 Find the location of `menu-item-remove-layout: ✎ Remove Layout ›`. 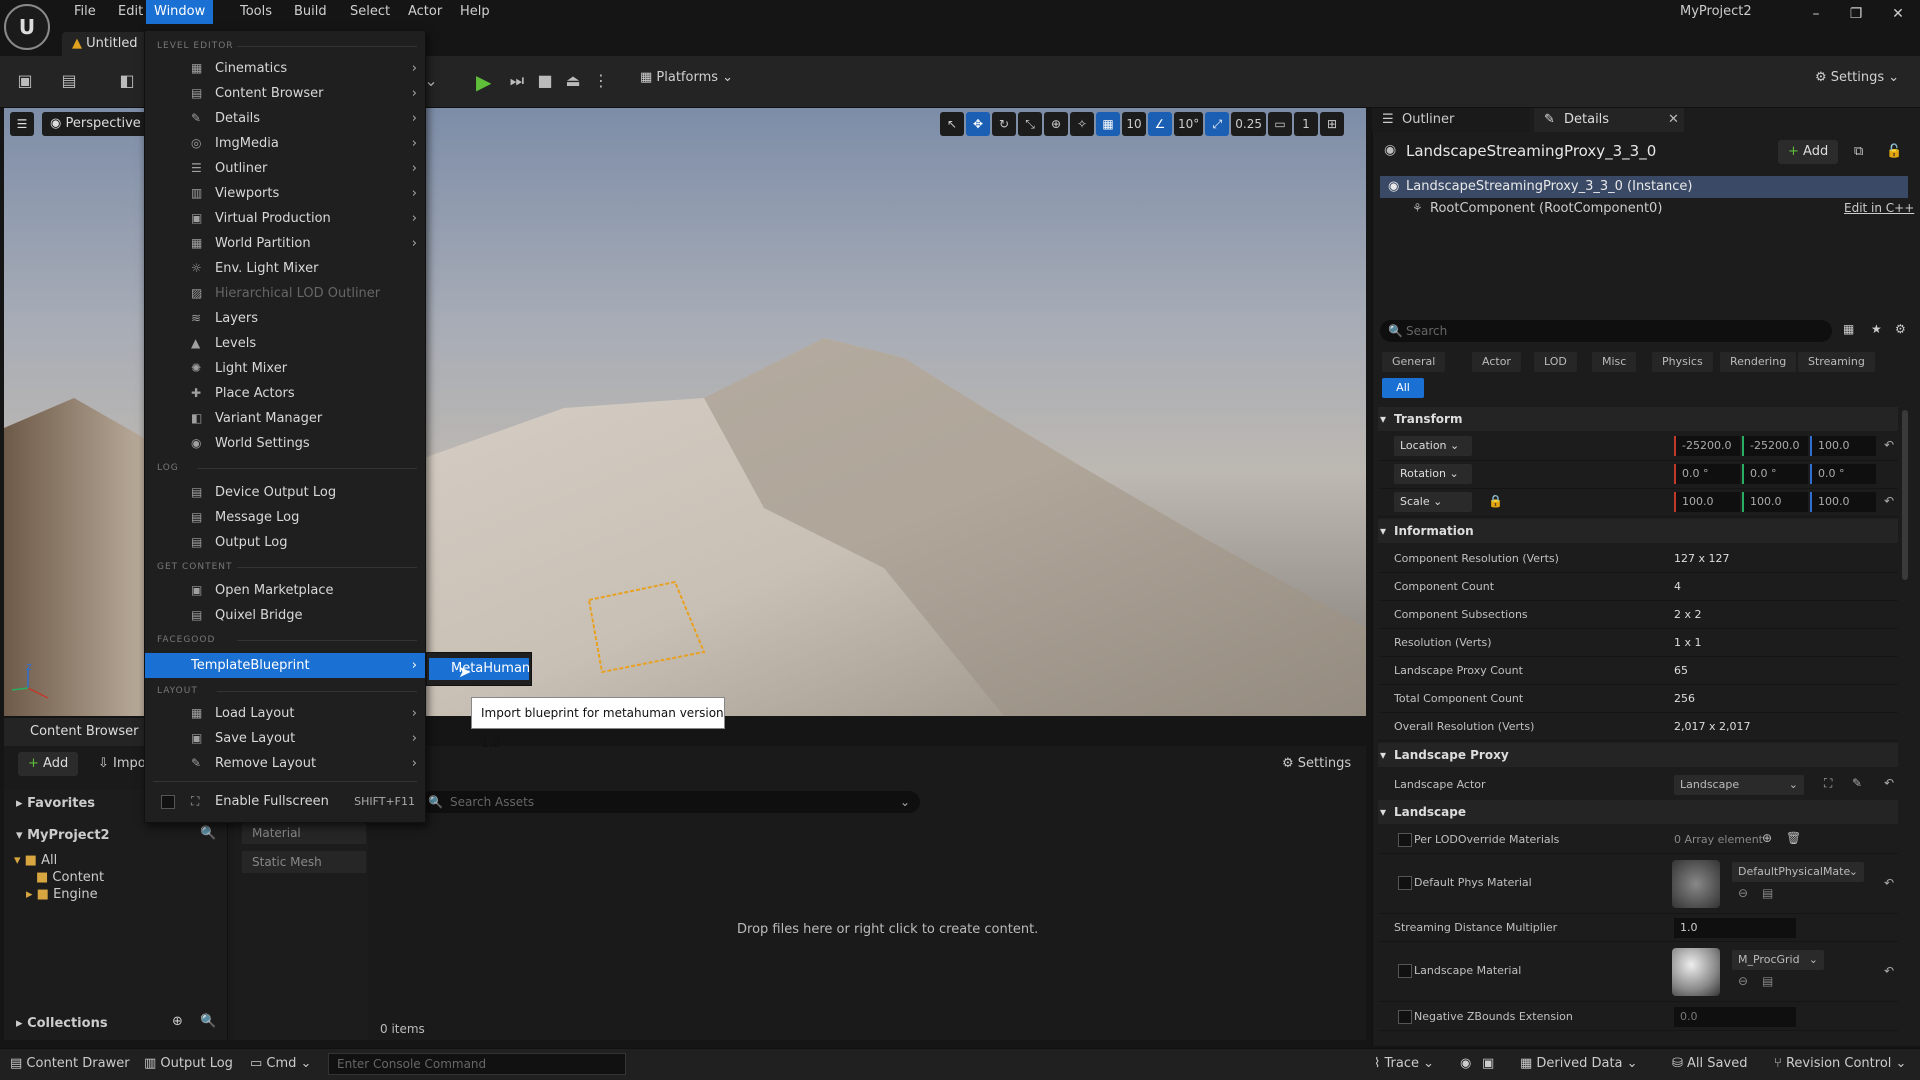

menu-item-remove-layout: ✎ Remove Layout › is located at coordinates (285, 763).